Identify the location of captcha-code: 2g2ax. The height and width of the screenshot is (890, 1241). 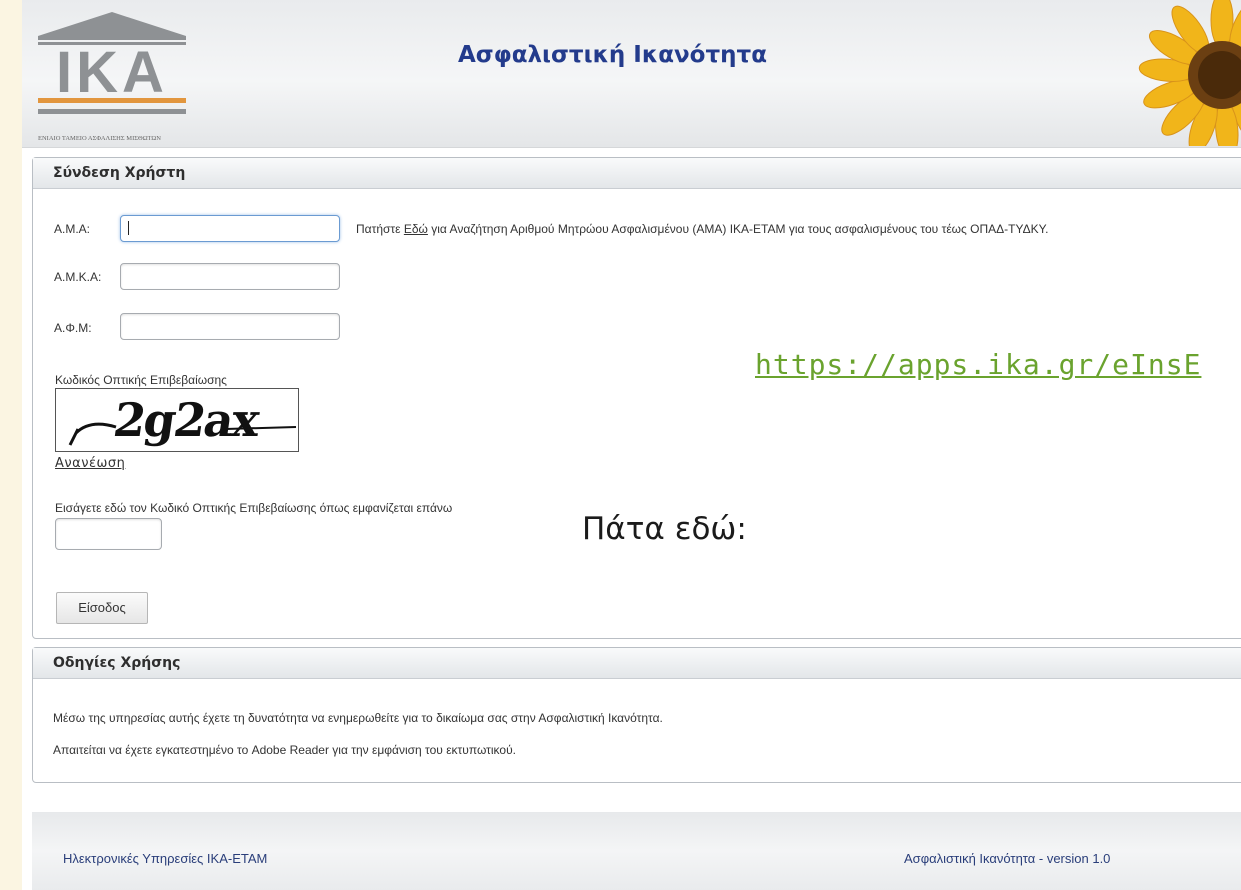
(186, 420).